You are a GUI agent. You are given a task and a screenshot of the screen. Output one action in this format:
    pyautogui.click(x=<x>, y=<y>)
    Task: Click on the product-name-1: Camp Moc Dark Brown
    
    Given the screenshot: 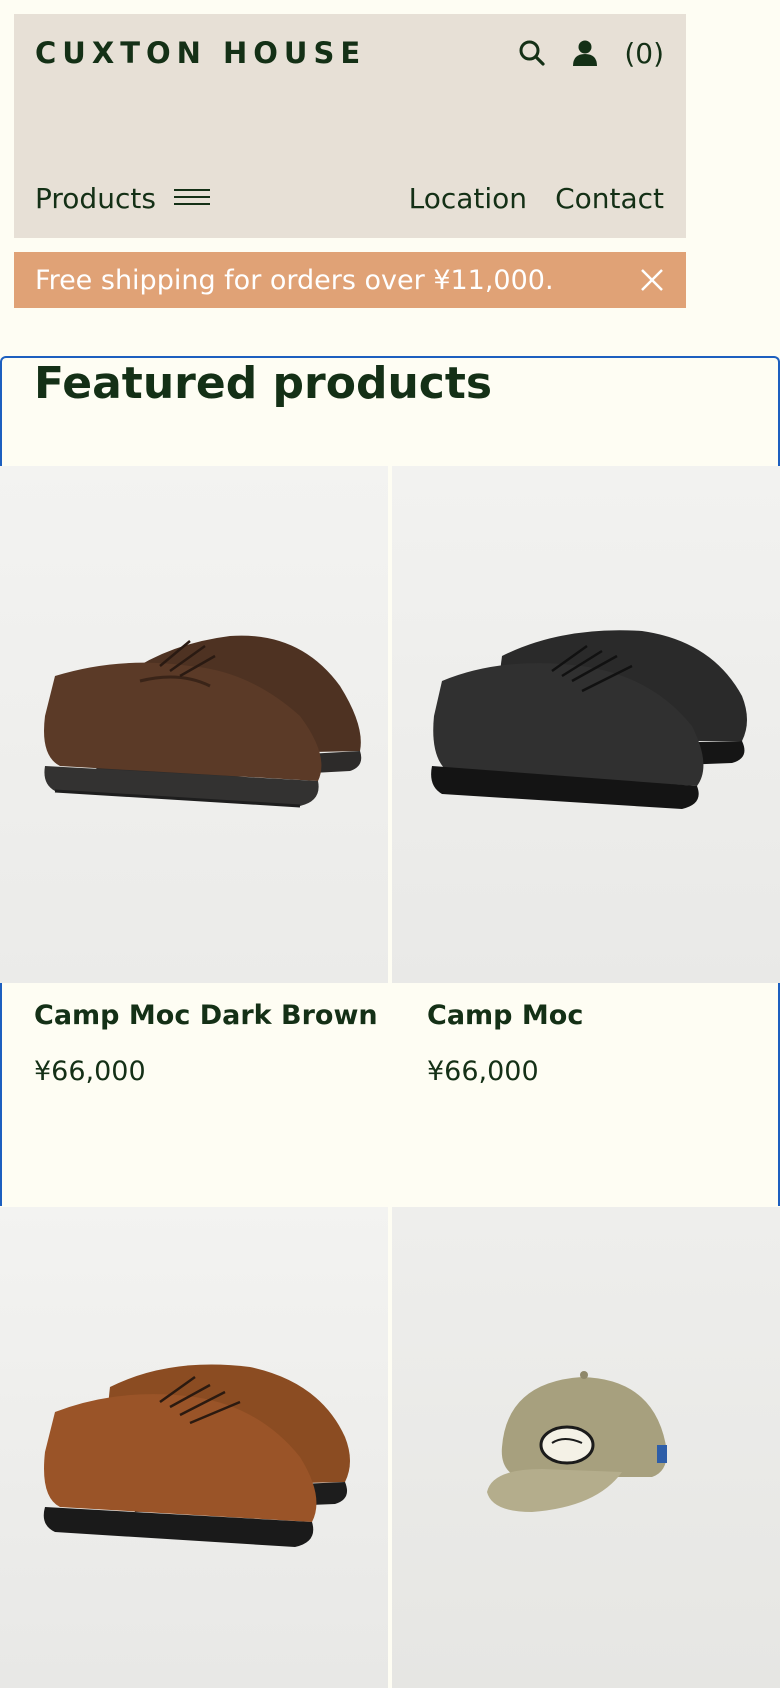 What is the action you would take?
    pyautogui.click(x=206, y=1015)
    